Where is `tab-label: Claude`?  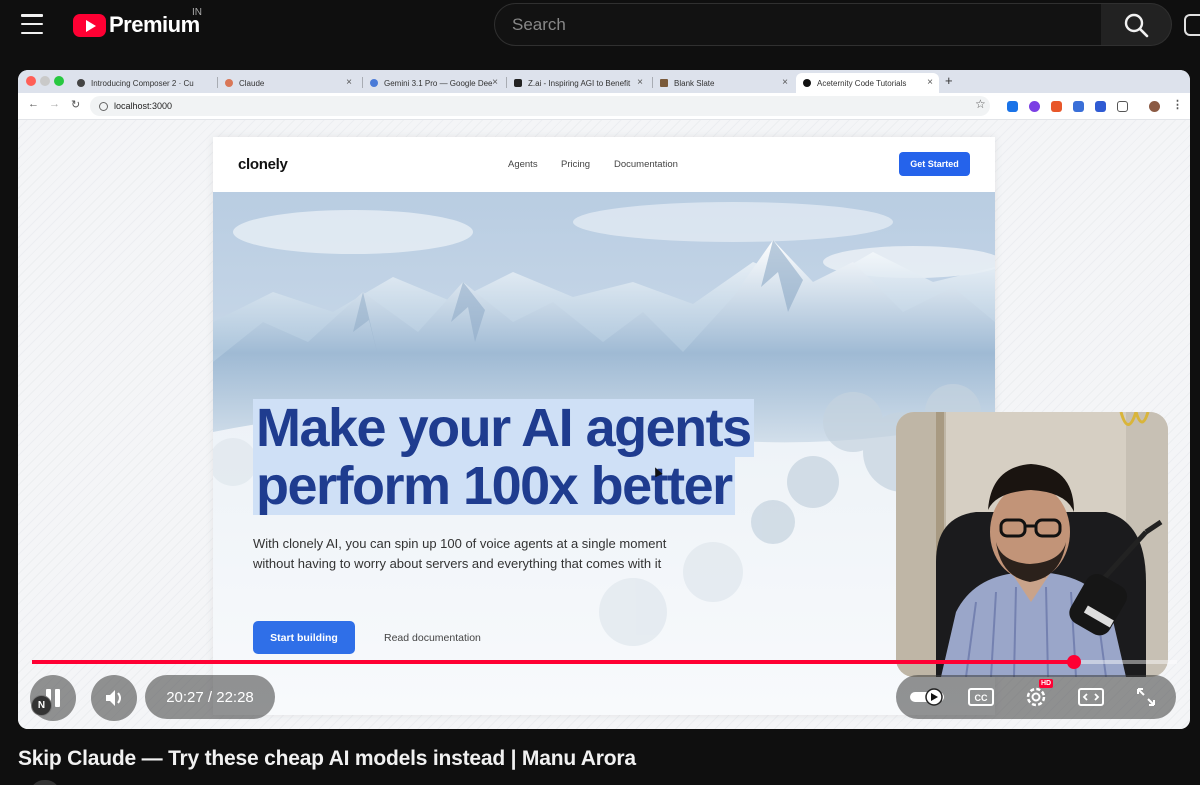 tab-label: Claude is located at coordinates (252, 83).